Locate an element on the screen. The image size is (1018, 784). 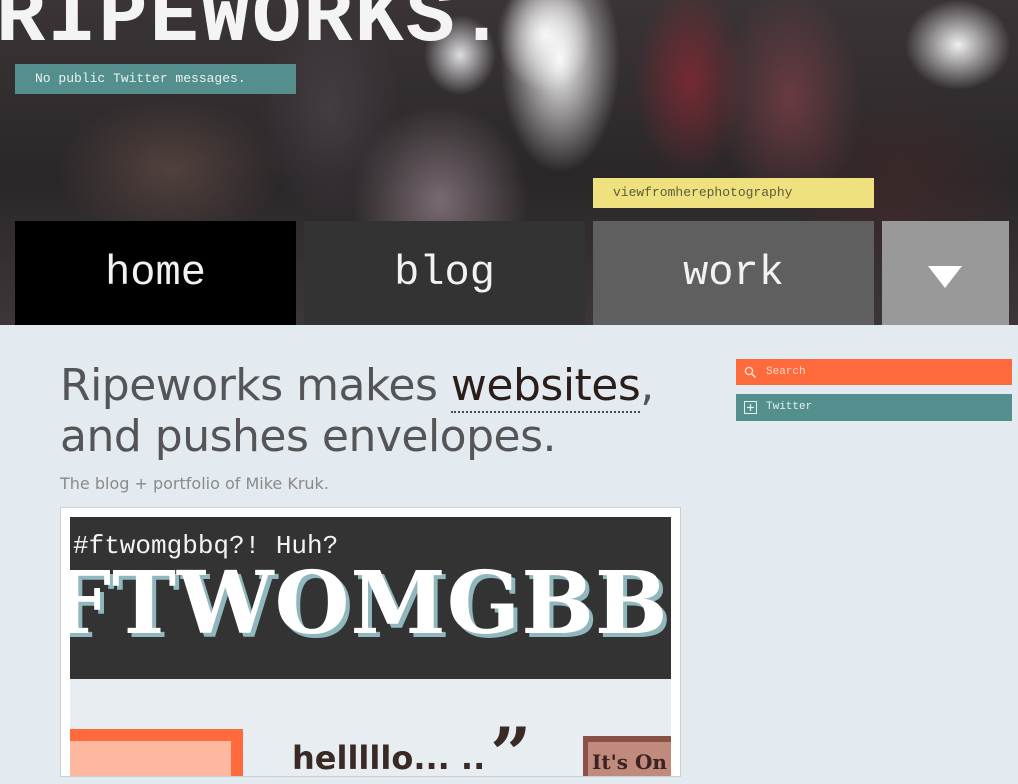
feature-big-text: FTWOMGBBQ is located at coordinates (370, 603).